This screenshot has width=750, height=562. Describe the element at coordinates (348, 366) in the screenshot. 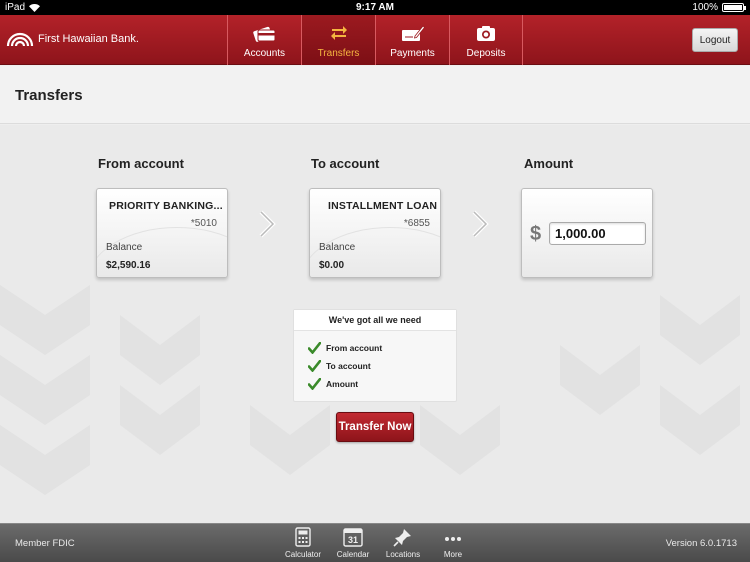

I see `checklist-item-label: To account` at that location.